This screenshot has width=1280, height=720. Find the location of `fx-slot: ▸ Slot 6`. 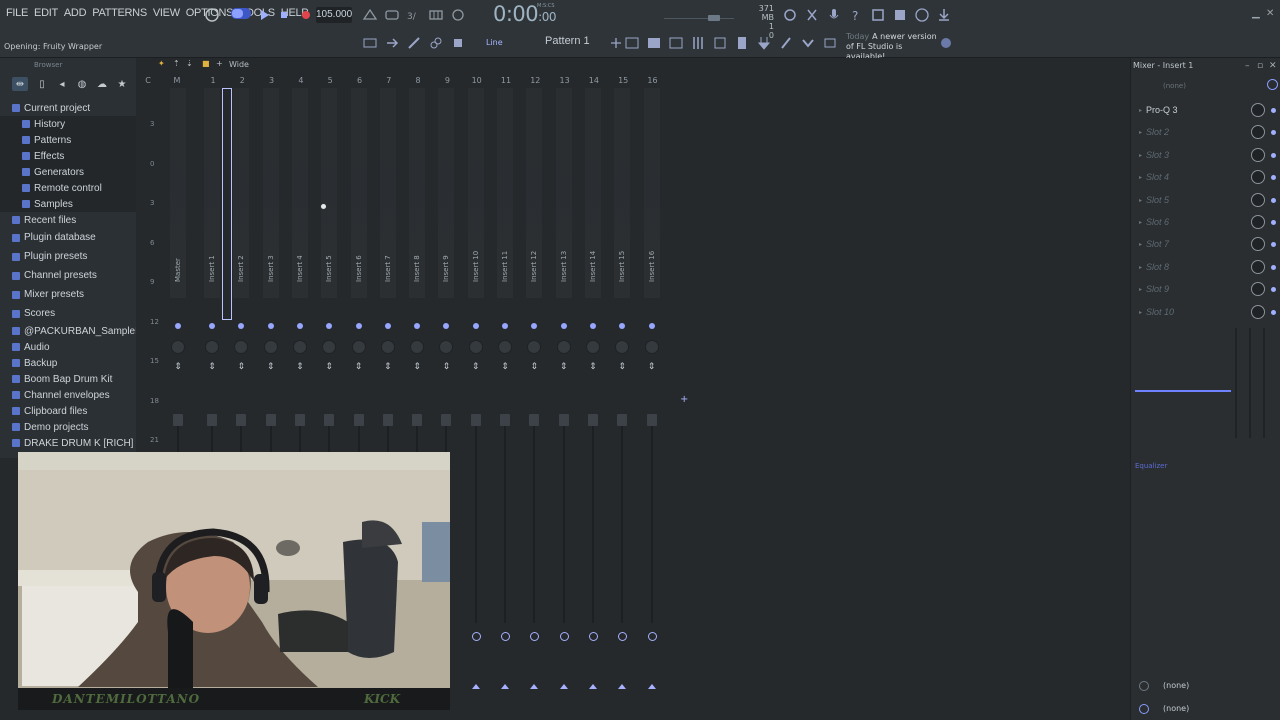

fx-slot: ▸ Slot 6 is located at coordinates (1207, 222).